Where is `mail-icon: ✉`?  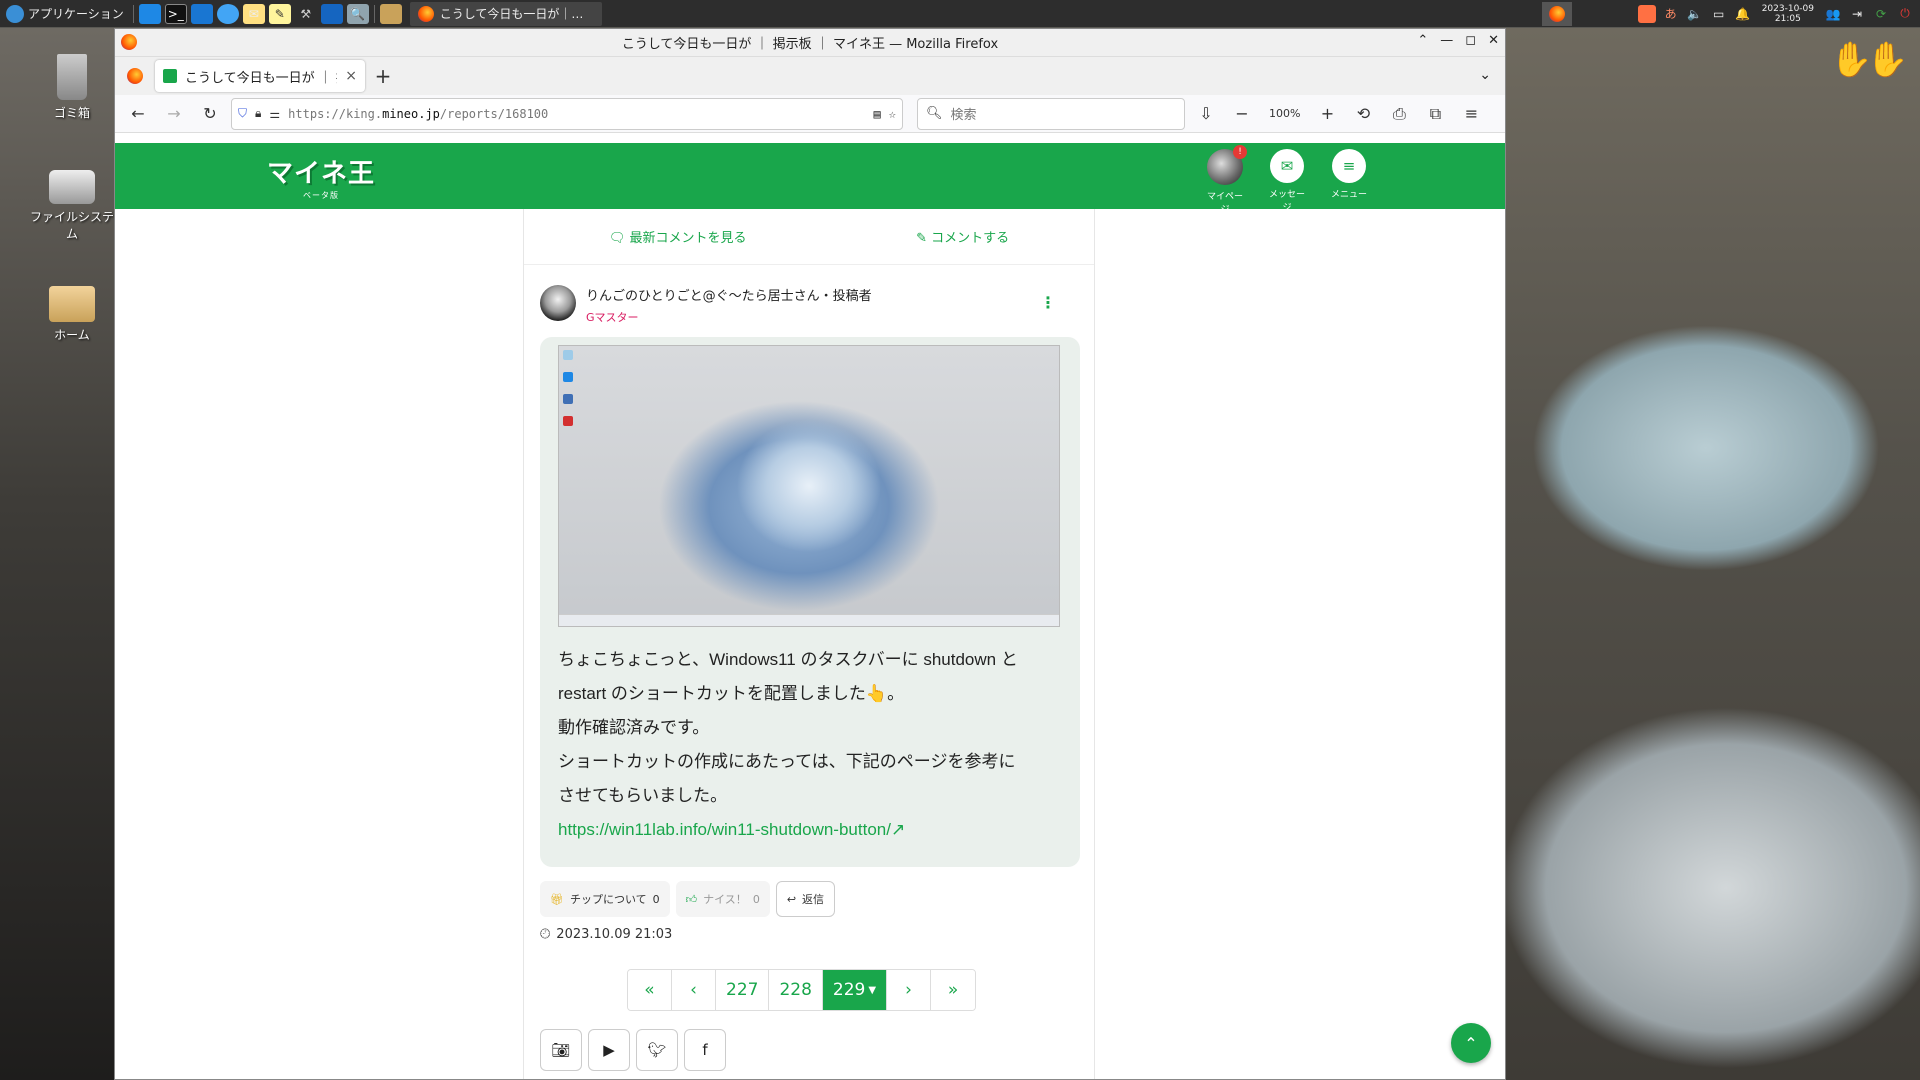 mail-icon: ✉ is located at coordinates (253, 13).